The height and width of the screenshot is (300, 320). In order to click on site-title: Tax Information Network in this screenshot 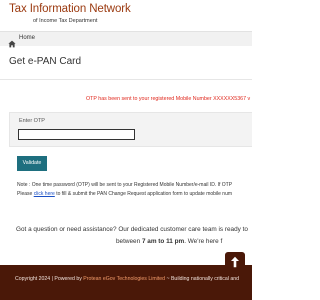, I will do `click(70, 9)`.